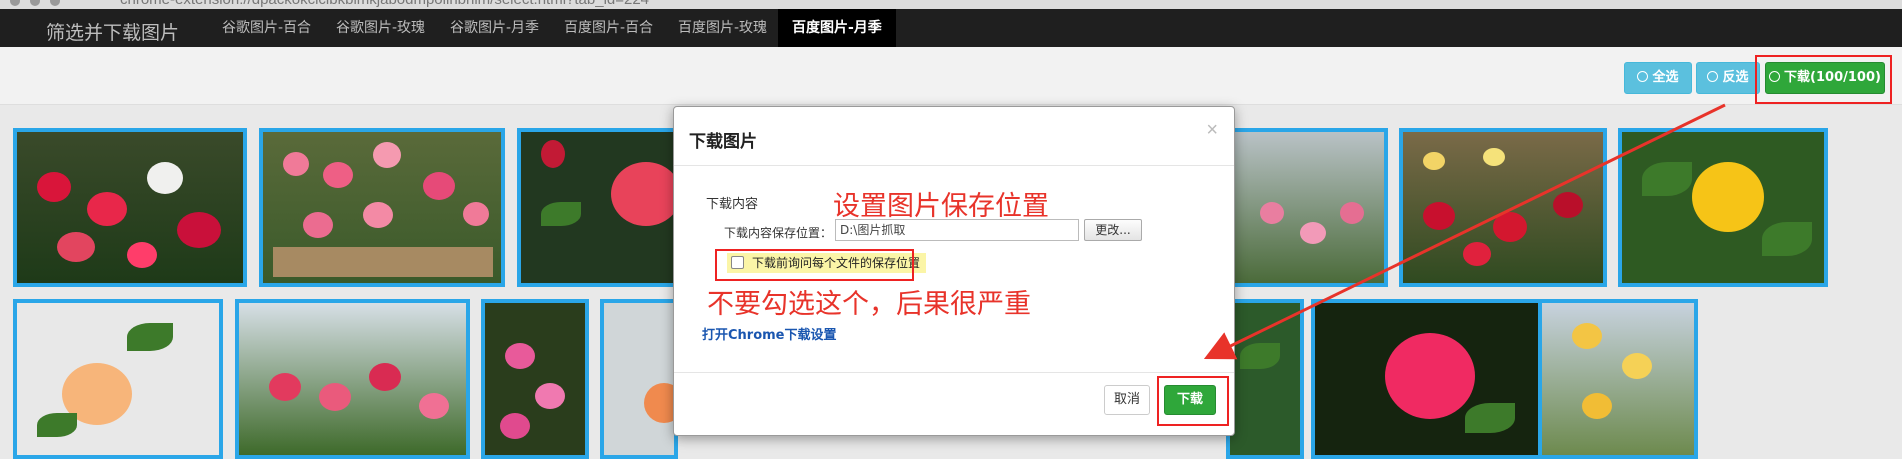  Describe the element at coordinates (1823, 79) in the screenshot. I see `annotation-highlight-download` at that location.